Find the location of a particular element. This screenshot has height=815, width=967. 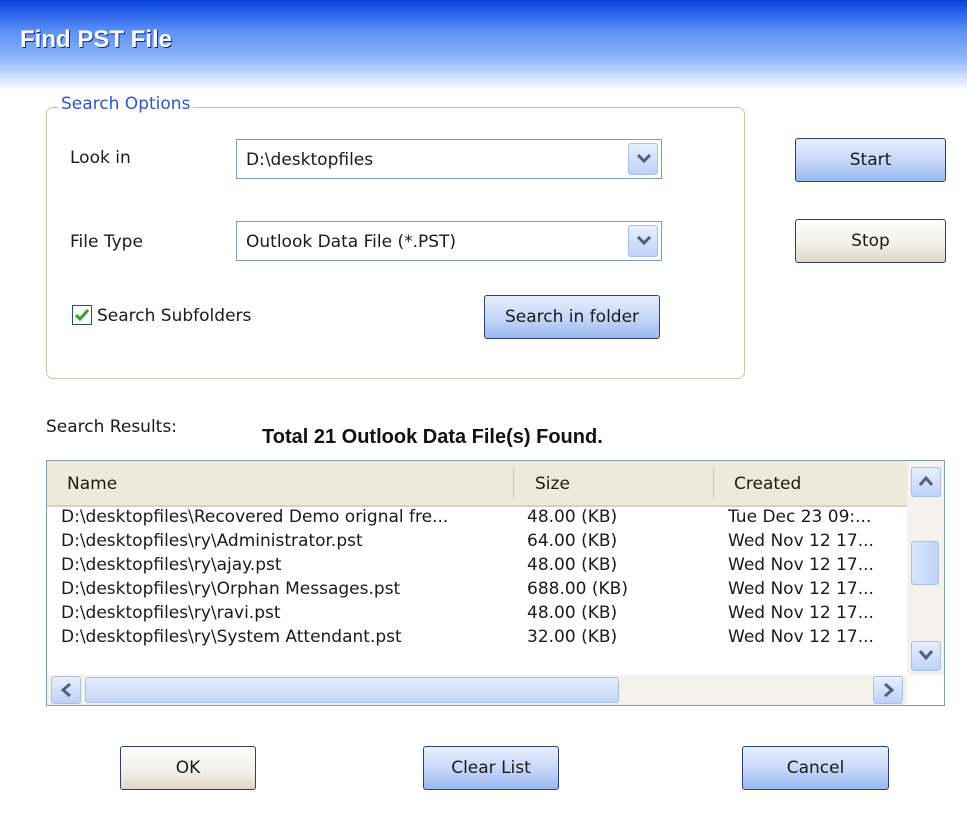

search-in-folder-label: Search in folder is located at coordinates (572, 317).